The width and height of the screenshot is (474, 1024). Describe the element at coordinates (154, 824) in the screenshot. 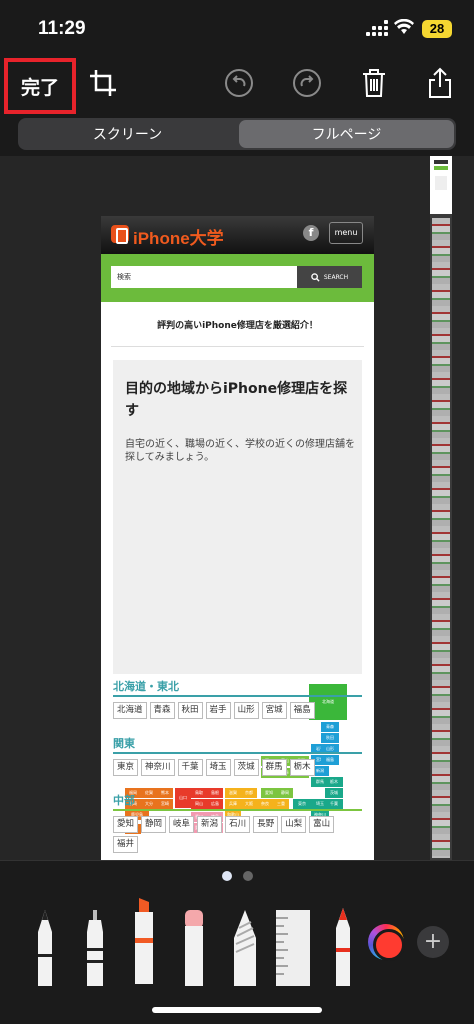

I see `prefecture-chip: 静岡` at that location.